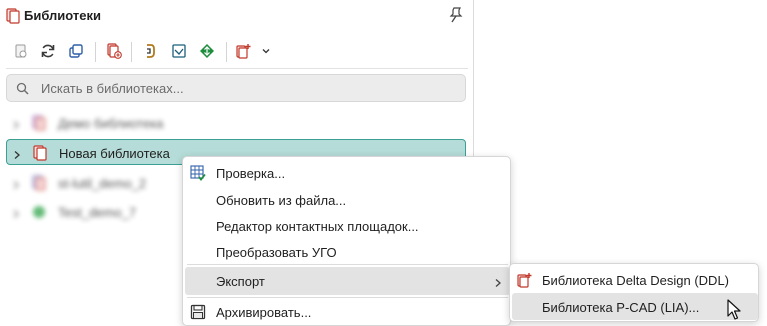 This screenshot has width=767, height=326. I want to click on toolbar, so click(237, 52).